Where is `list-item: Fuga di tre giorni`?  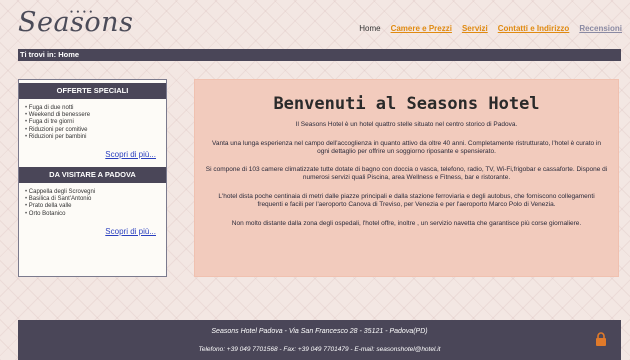 list-item: Fuga di tre giorni is located at coordinates (95, 122).